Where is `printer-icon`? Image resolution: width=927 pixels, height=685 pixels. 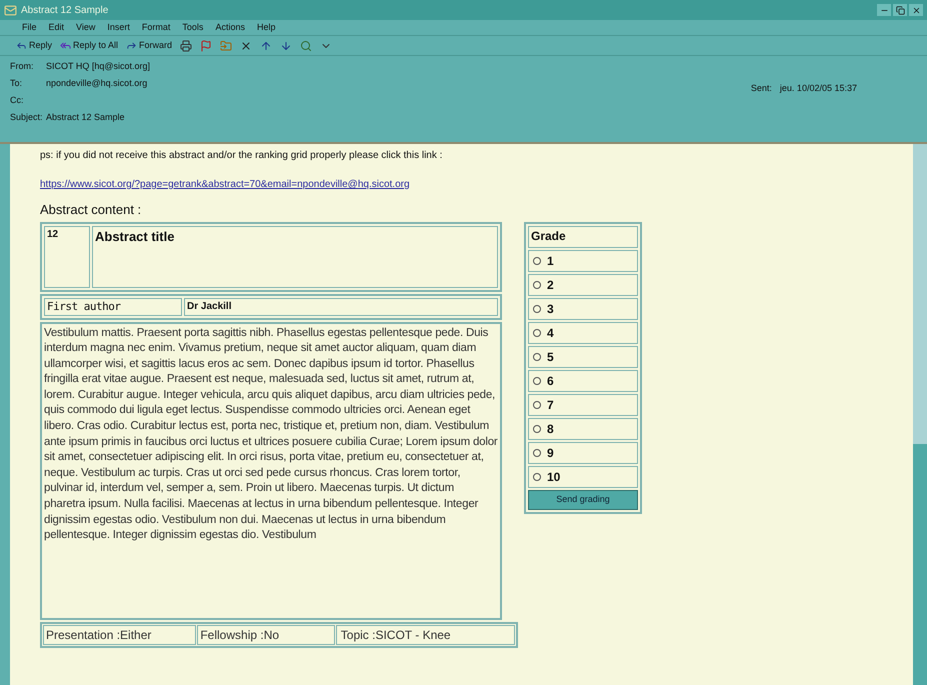
printer-icon is located at coordinates (186, 46).